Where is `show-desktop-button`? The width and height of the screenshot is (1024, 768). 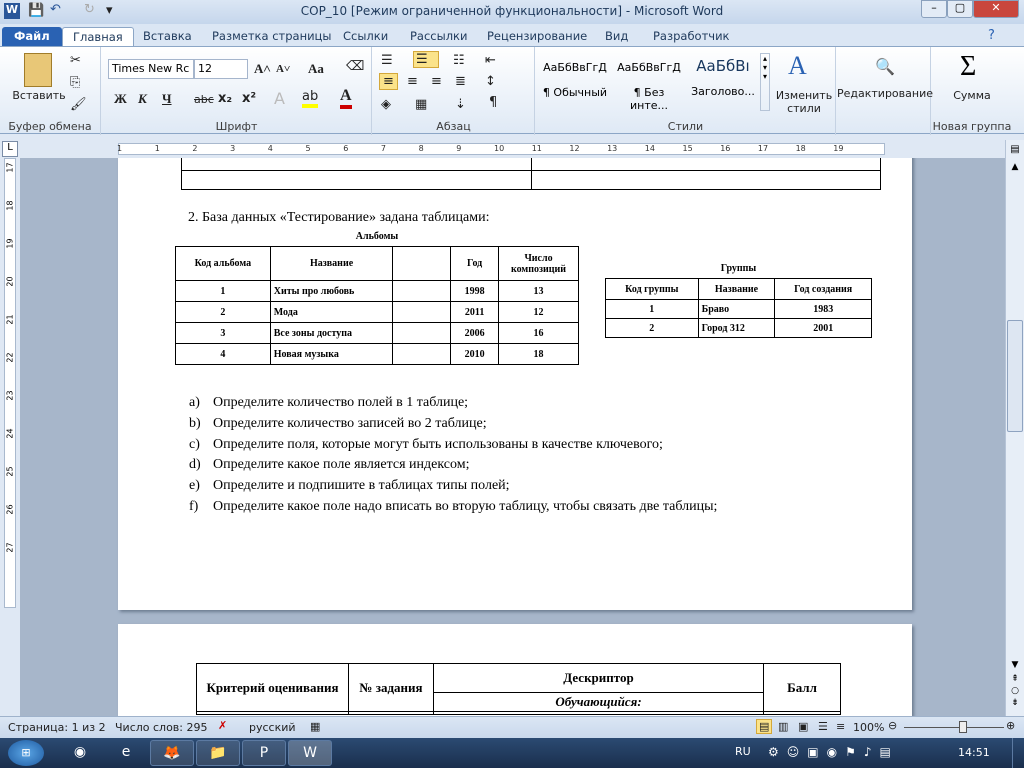 show-desktop-button is located at coordinates (1018, 753).